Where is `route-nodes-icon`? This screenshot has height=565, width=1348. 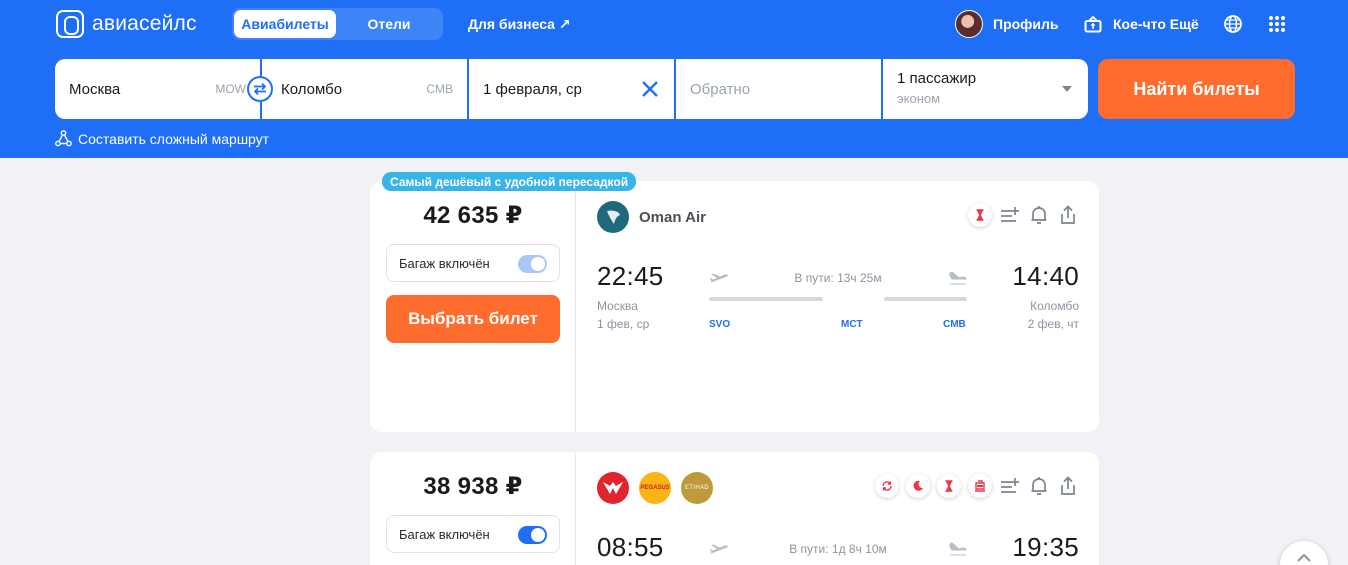 route-nodes-icon is located at coordinates (63, 138).